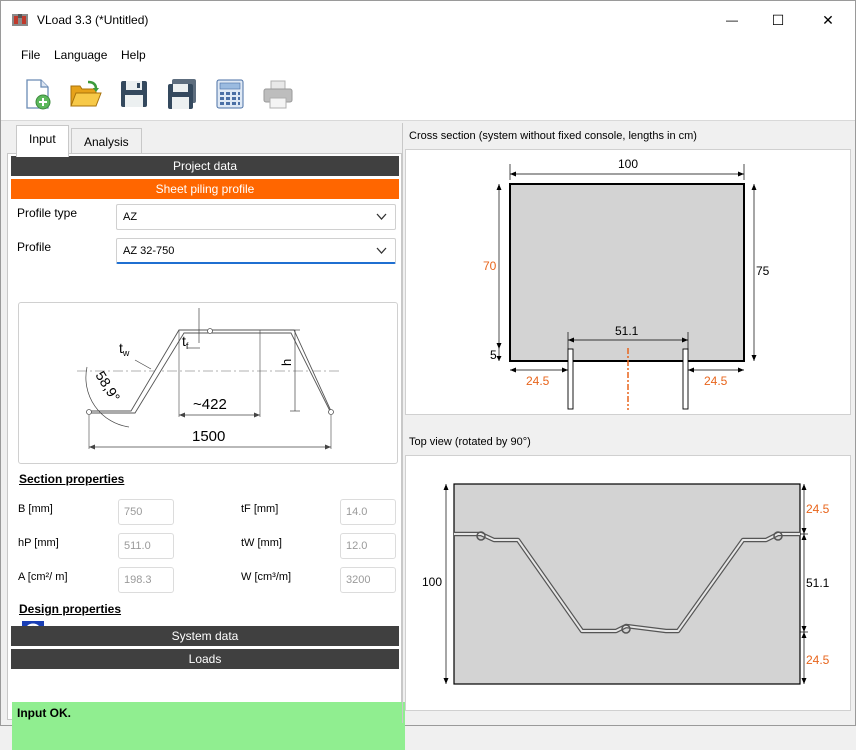 The image size is (856, 750). What do you see at coordinates (428, 95) in the screenshot?
I see `toolbar` at bounding box center [428, 95].